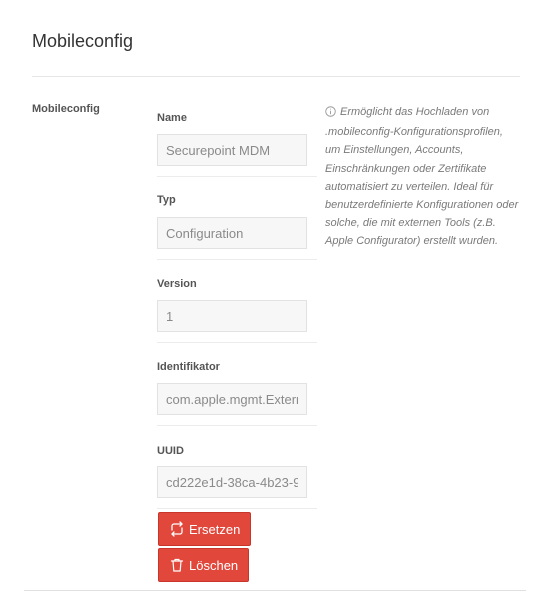 The width and height of the screenshot is (550, 594). Describe the element at coordinates (177, 284) in the screenshot. I see `version-label: Version` at that location.